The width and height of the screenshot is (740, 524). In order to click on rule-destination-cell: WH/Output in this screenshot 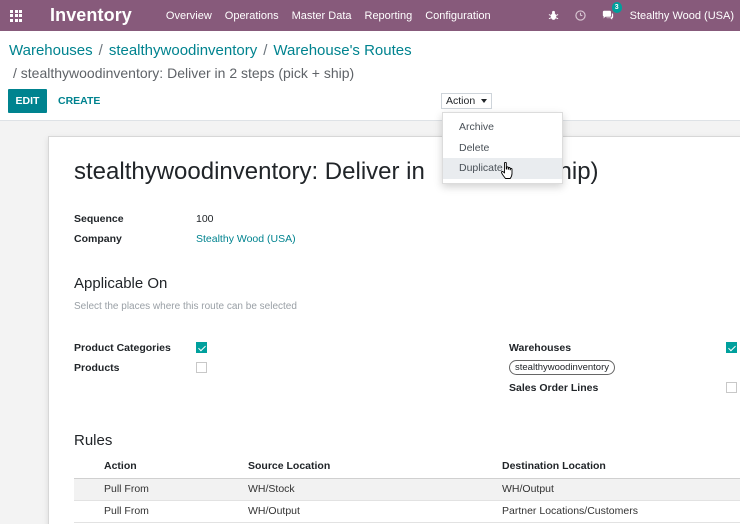, I will do `click(621, 489)`.